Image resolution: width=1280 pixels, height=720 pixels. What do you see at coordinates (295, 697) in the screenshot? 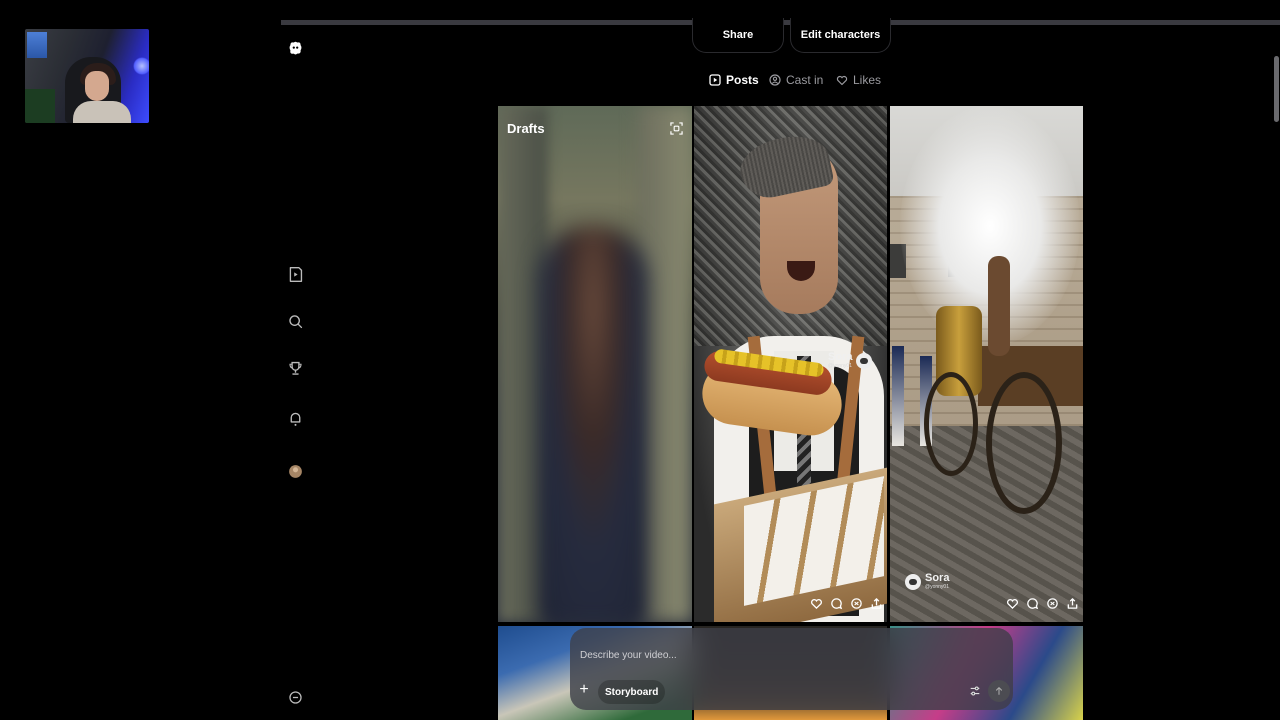
I see `more-icon` at bounding box center [295, 697].